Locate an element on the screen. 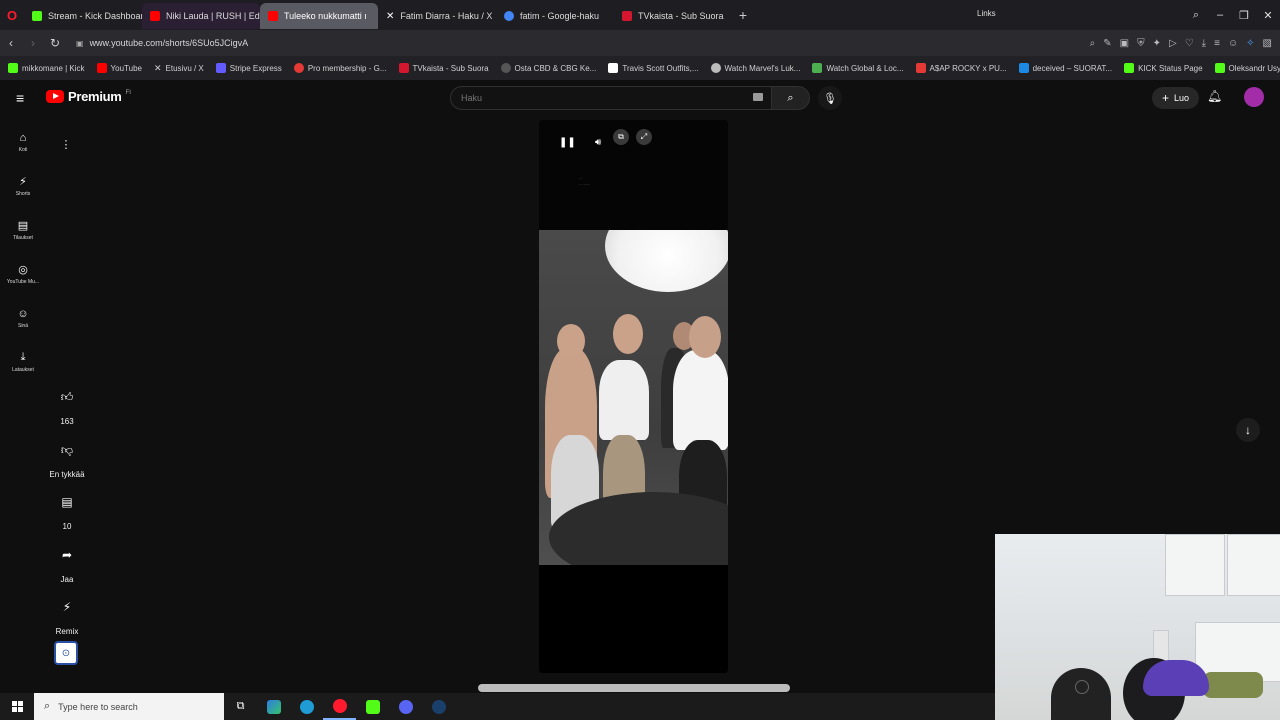 This screenshot has width=1280, height=720. guide-item-downloads: ⤓ Lataukset is located at coordinates (23, 362).